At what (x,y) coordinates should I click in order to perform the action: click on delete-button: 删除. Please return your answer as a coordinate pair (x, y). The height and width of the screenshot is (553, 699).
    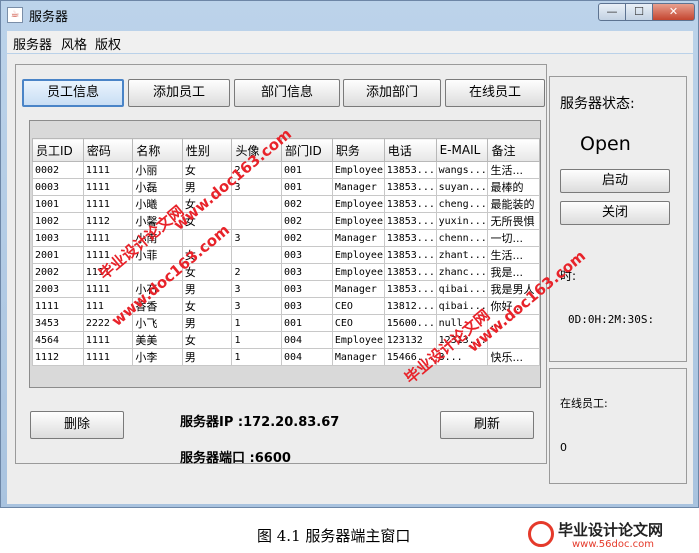
    Looking at the image, I should click on (77, 425).